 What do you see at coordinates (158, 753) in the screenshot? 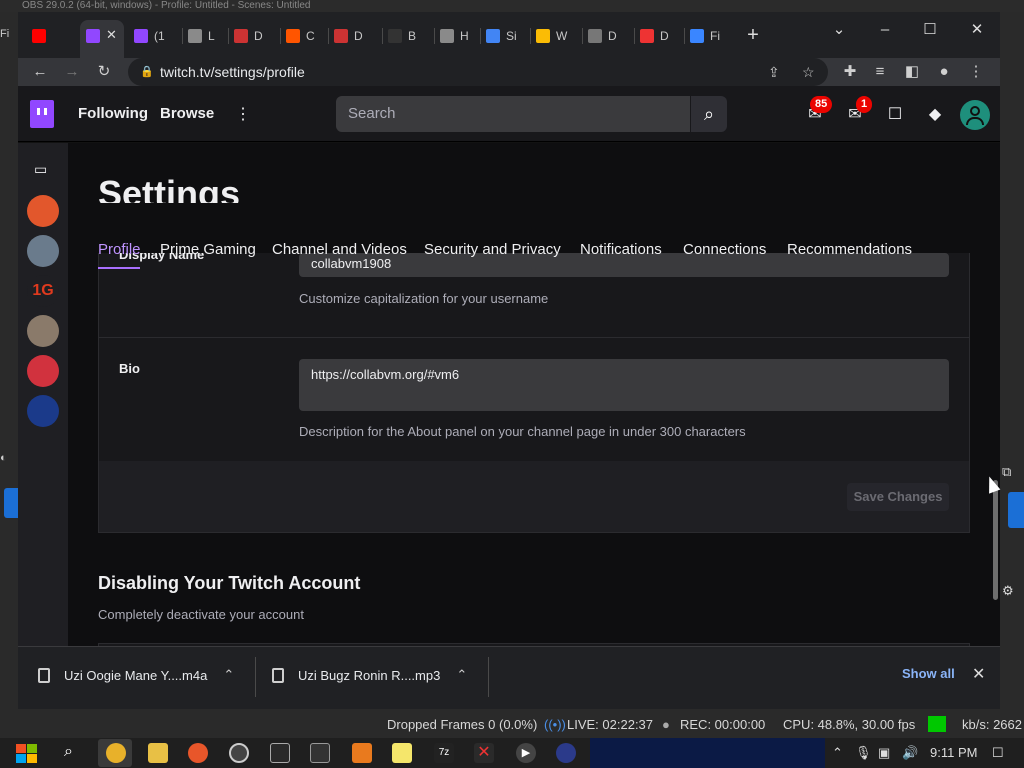
I see `file-explorer-icon` at bounding box center [158, 753].